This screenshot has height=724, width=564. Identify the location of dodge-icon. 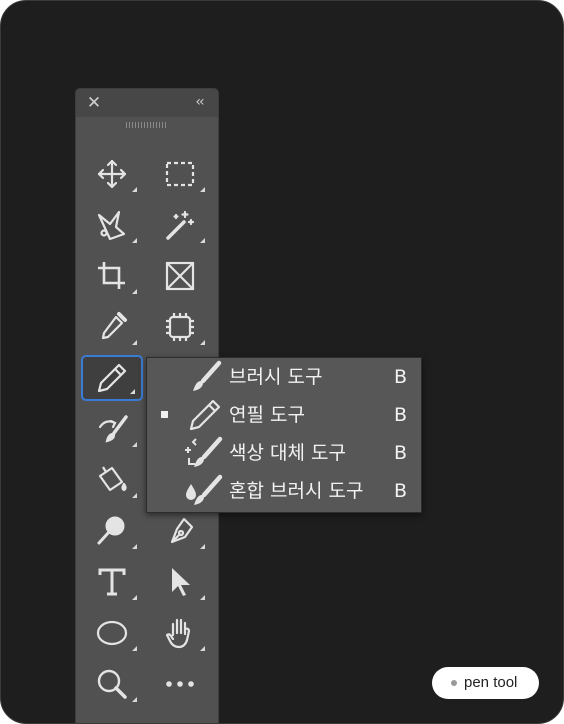
(111, 530).